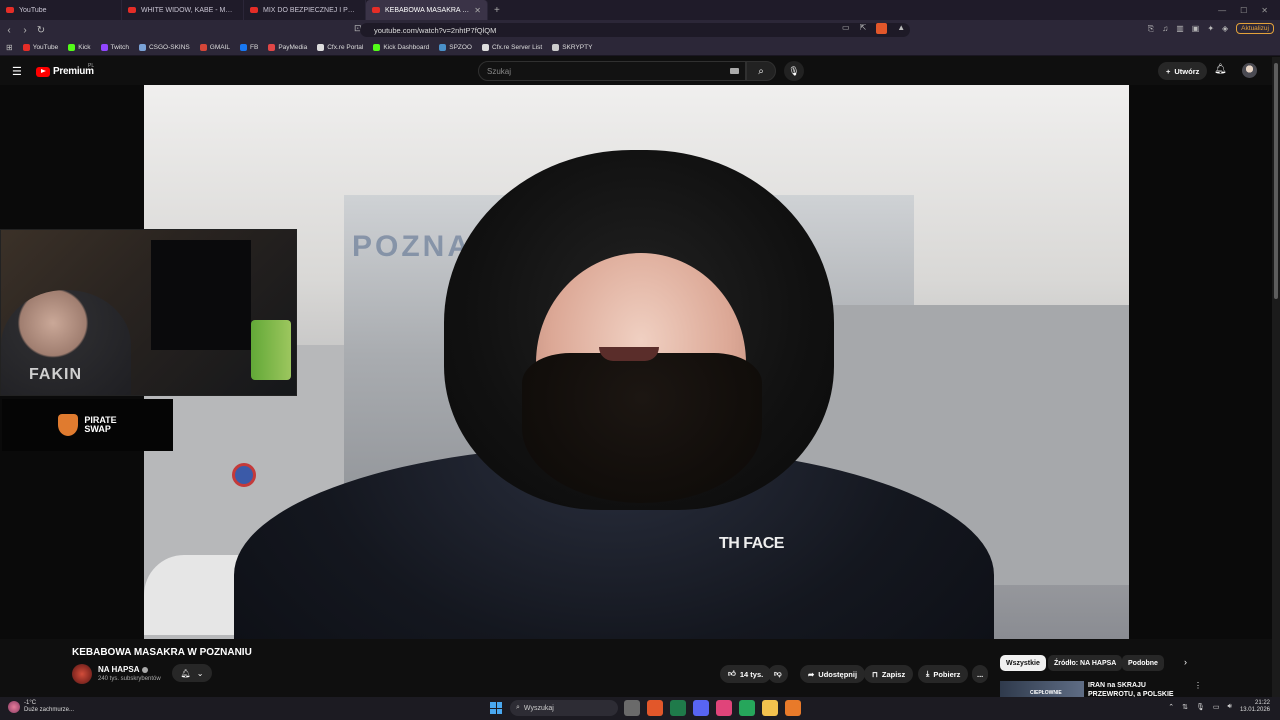 This screenshot has width=1280, height=720. Describe the element at coordinates (1210, 28) in the screenshot. I see `extensions-icon: ✦` at that location.